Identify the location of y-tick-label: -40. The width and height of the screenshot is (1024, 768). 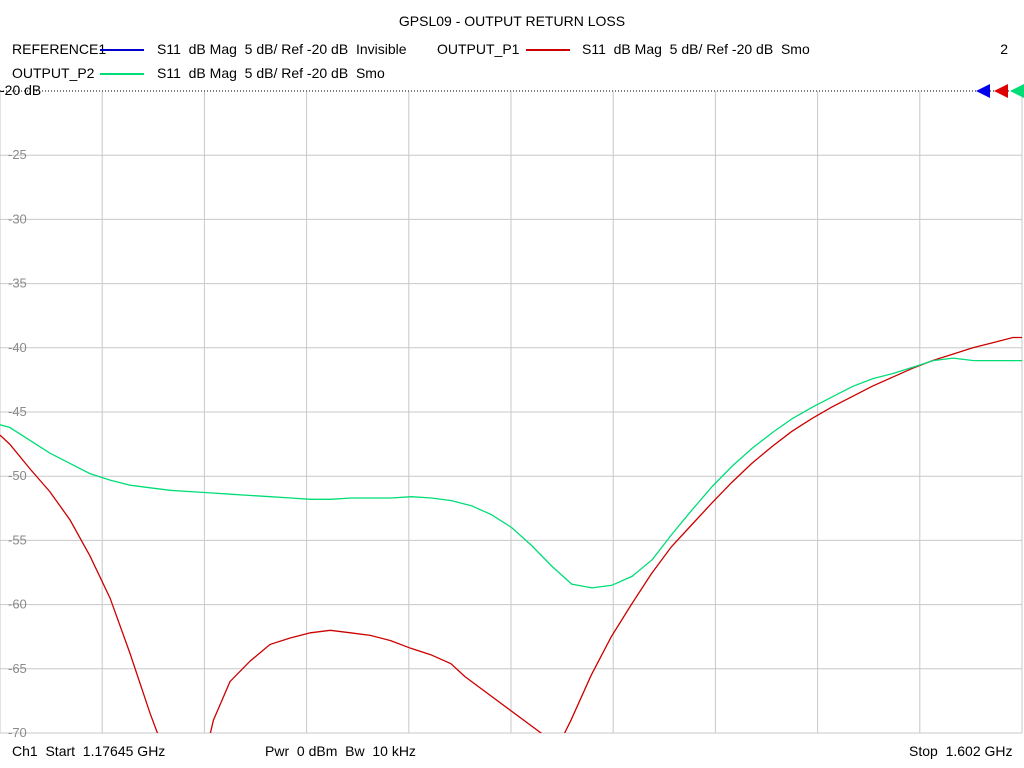
(17, 347).